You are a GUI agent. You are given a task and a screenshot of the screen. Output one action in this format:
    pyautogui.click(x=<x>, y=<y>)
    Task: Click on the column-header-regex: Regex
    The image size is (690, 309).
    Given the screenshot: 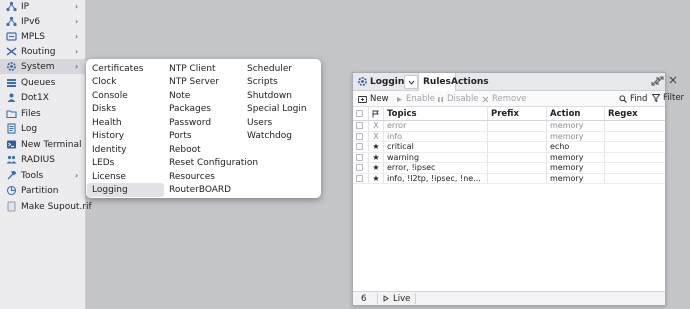 What is the action you would take?
    pyautogui.click(x=635, y=113)
    